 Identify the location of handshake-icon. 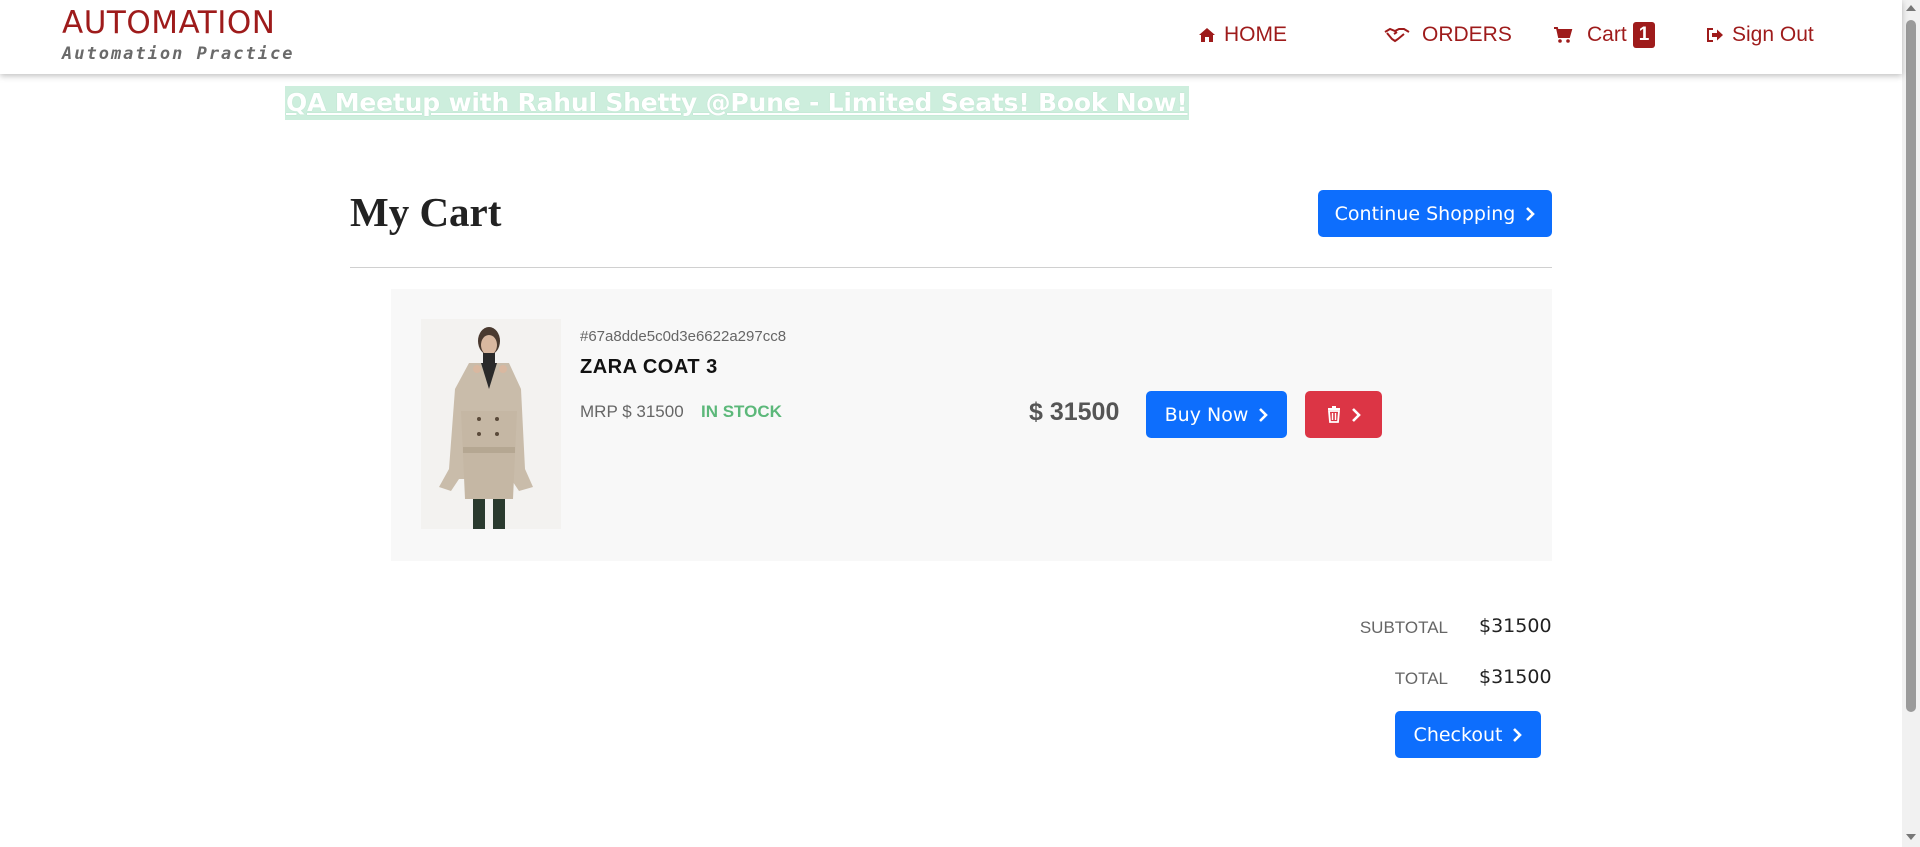
(1397, 35).